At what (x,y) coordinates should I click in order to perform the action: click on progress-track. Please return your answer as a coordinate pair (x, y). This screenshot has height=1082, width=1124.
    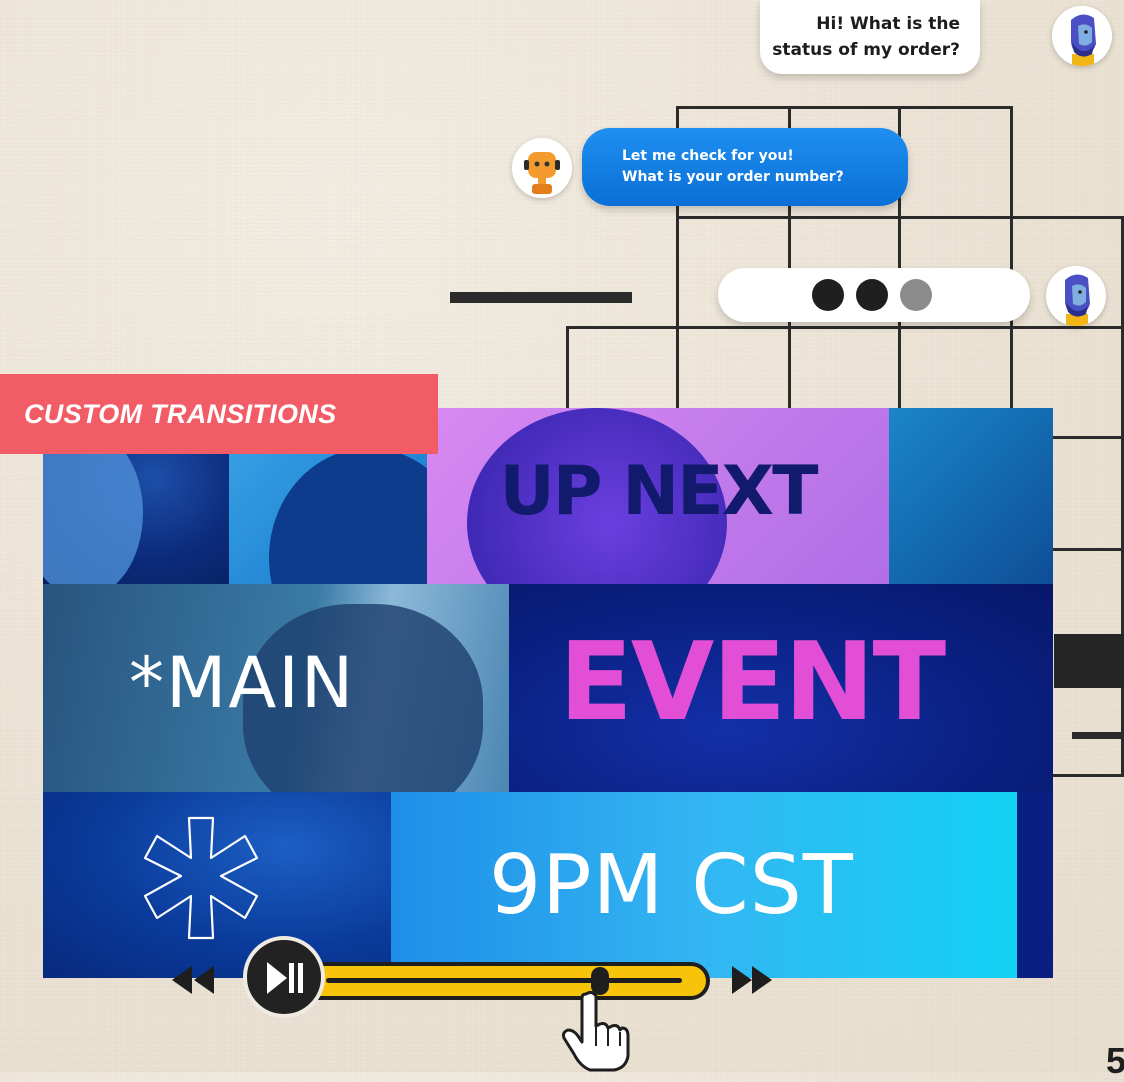
    Looking at the image, I should click on (504, 980).